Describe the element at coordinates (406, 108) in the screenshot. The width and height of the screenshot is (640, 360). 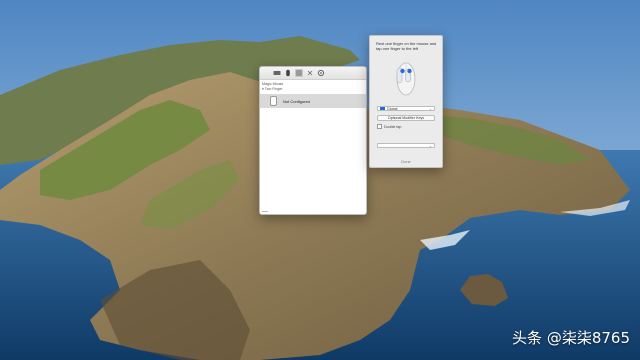
I see `scope-select: Global ⌄` at that location.